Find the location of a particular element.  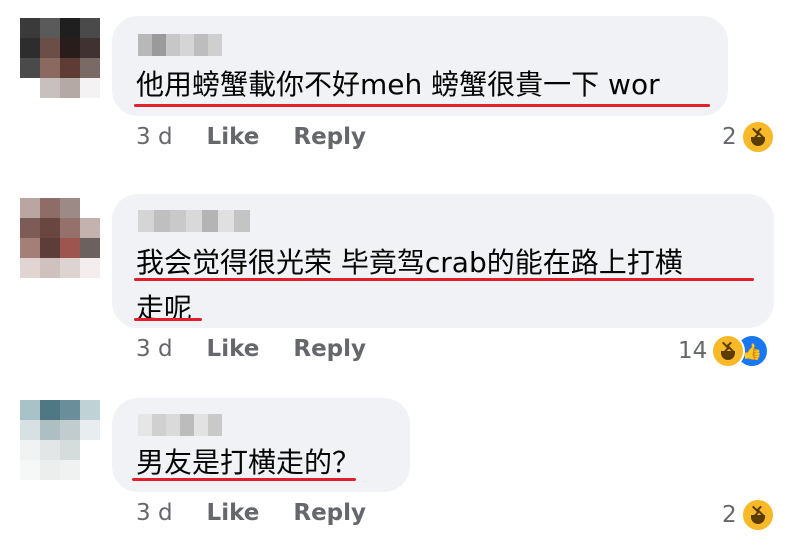

reaction-count: 2 is located at coordinates (729, 515).